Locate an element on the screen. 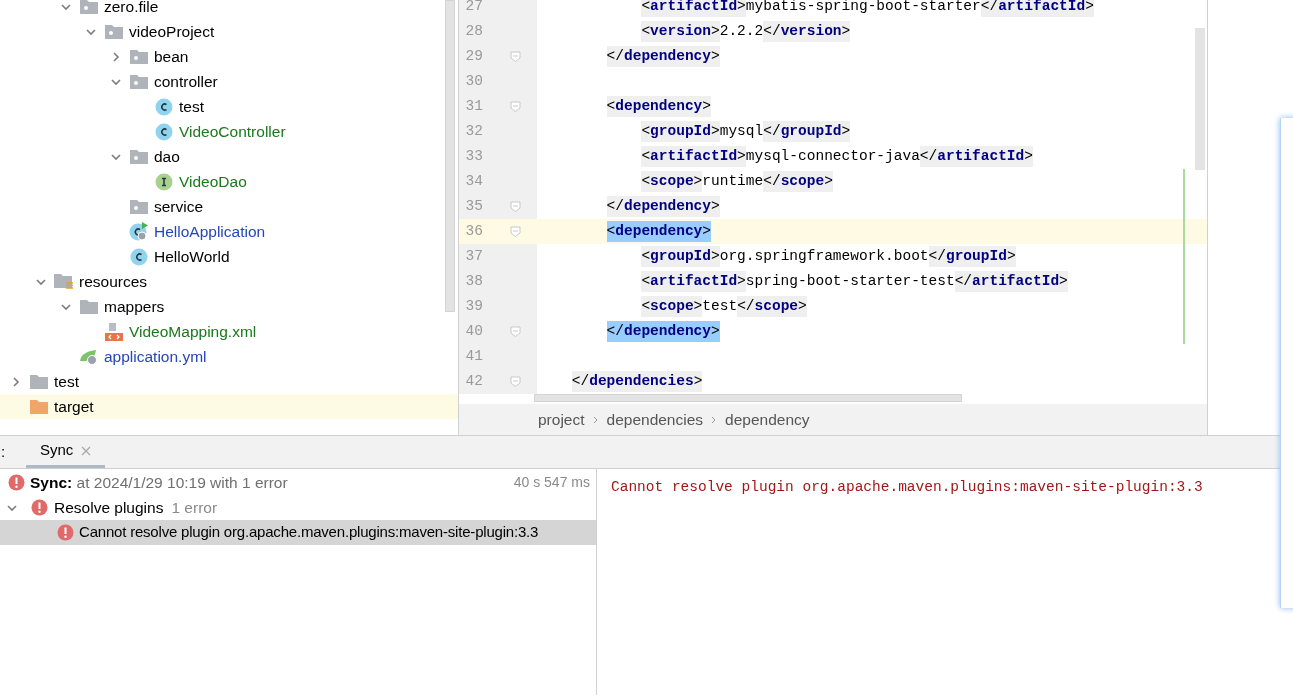  console-output: Cannot resolve plugin org.apache.maven.plugins:maven-site-plugin:3.3 is located at coordinates (907, 487).